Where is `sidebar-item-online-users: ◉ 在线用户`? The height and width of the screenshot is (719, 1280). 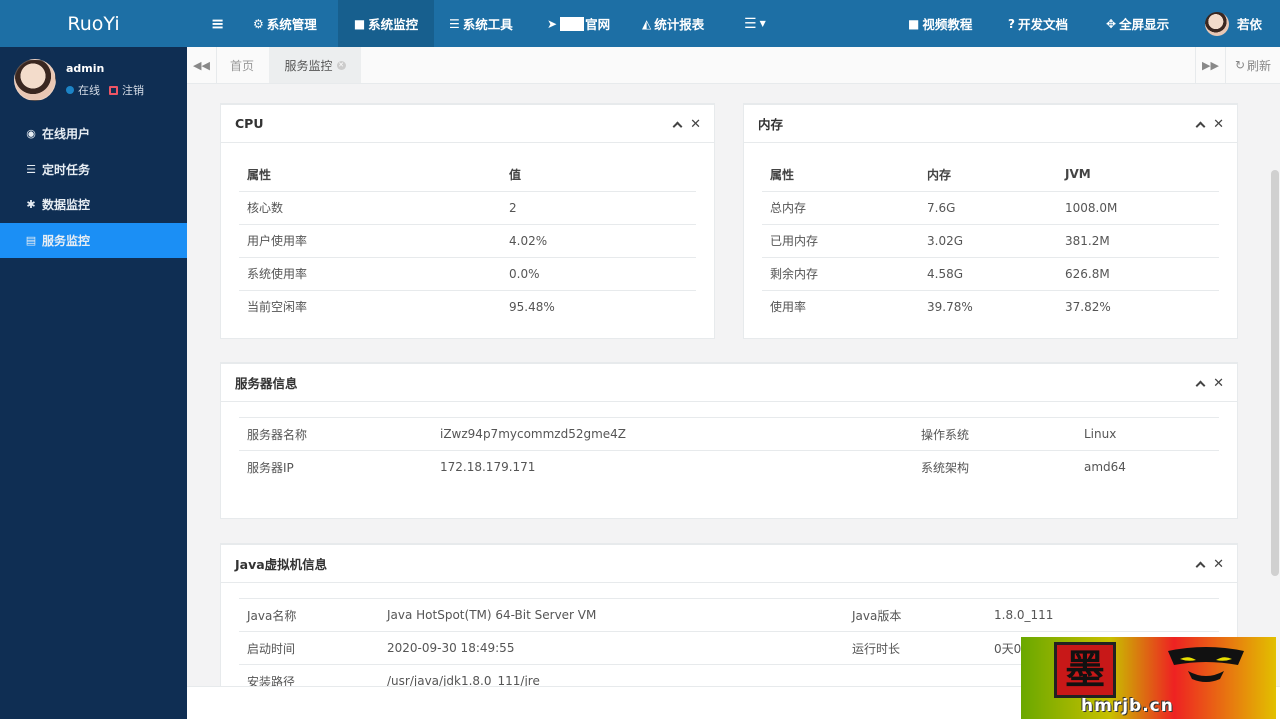
sidebar-item-online-users: ◉ 在线用户 is located at coordinates (93, 134).